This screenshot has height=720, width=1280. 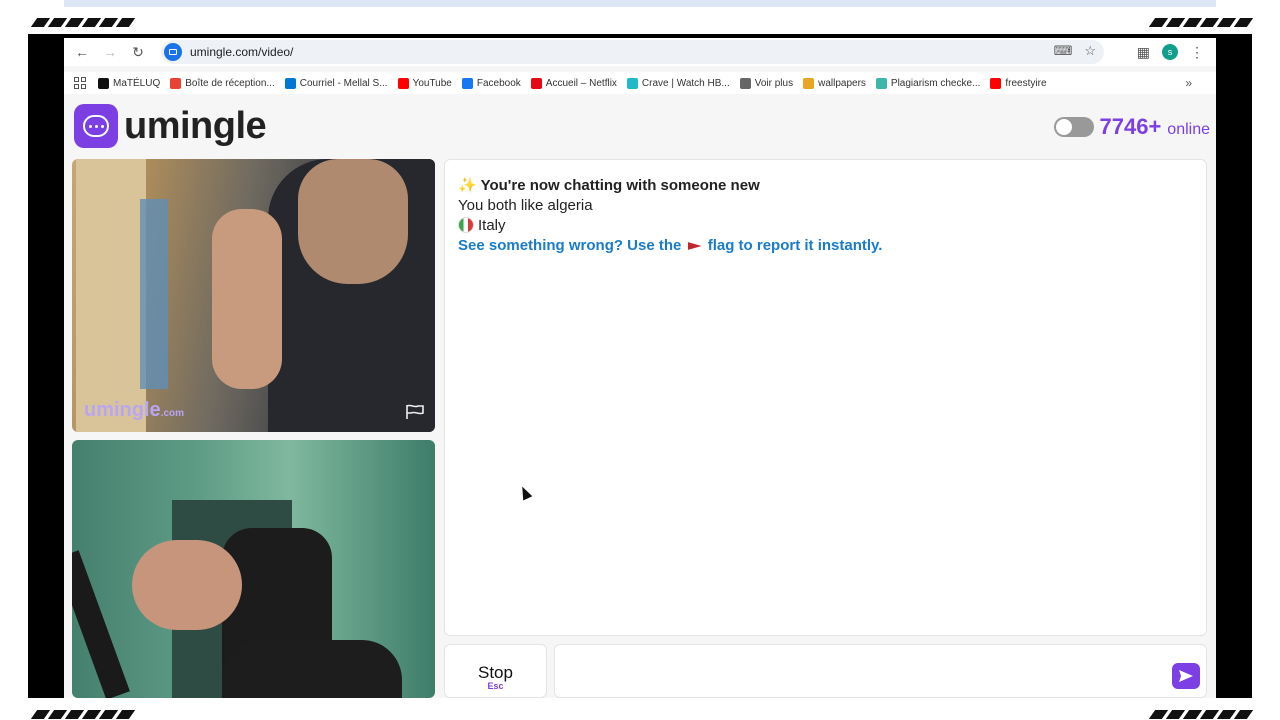 I want to click on report-flag-icon, so click(x=415, y=412).